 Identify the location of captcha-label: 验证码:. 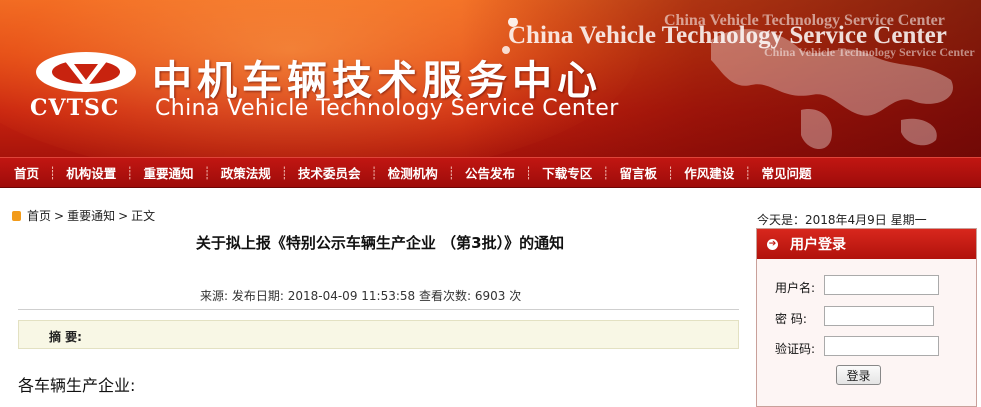
(795, 349).